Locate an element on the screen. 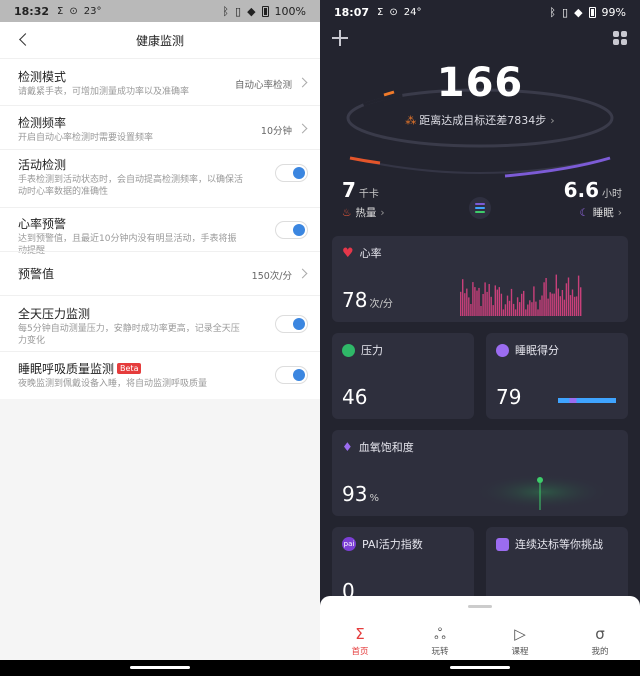  calories-label: 热量 is located at coordinates (366, 213).